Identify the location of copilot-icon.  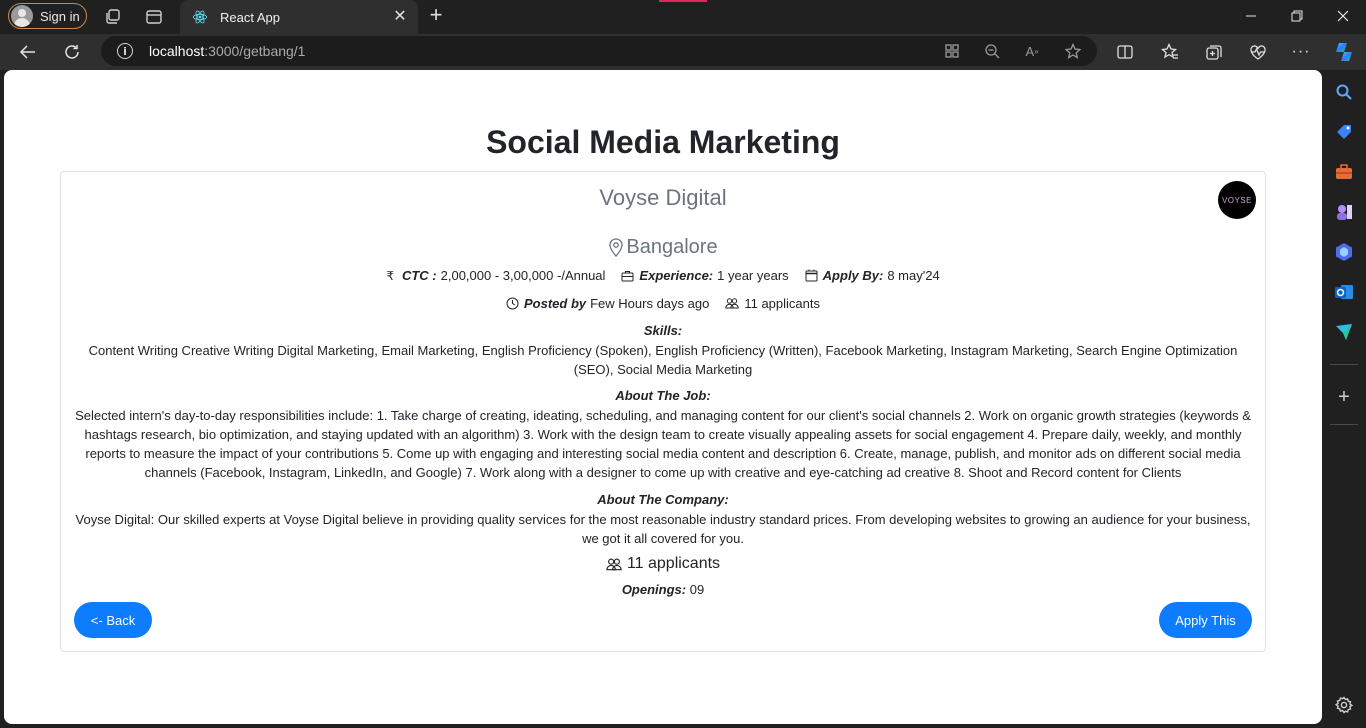
(1344, 52).